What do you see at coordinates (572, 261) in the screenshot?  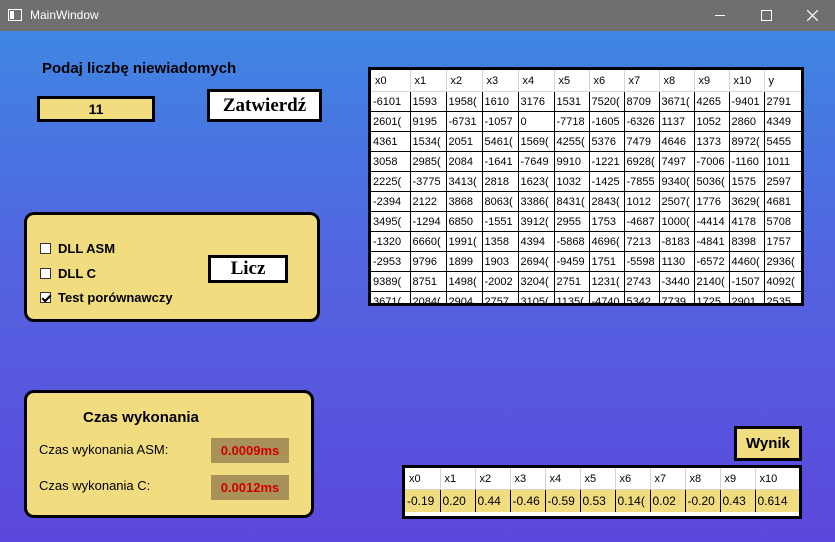 I see `matrix-cell: -9459` at bounding box center [572, 261].